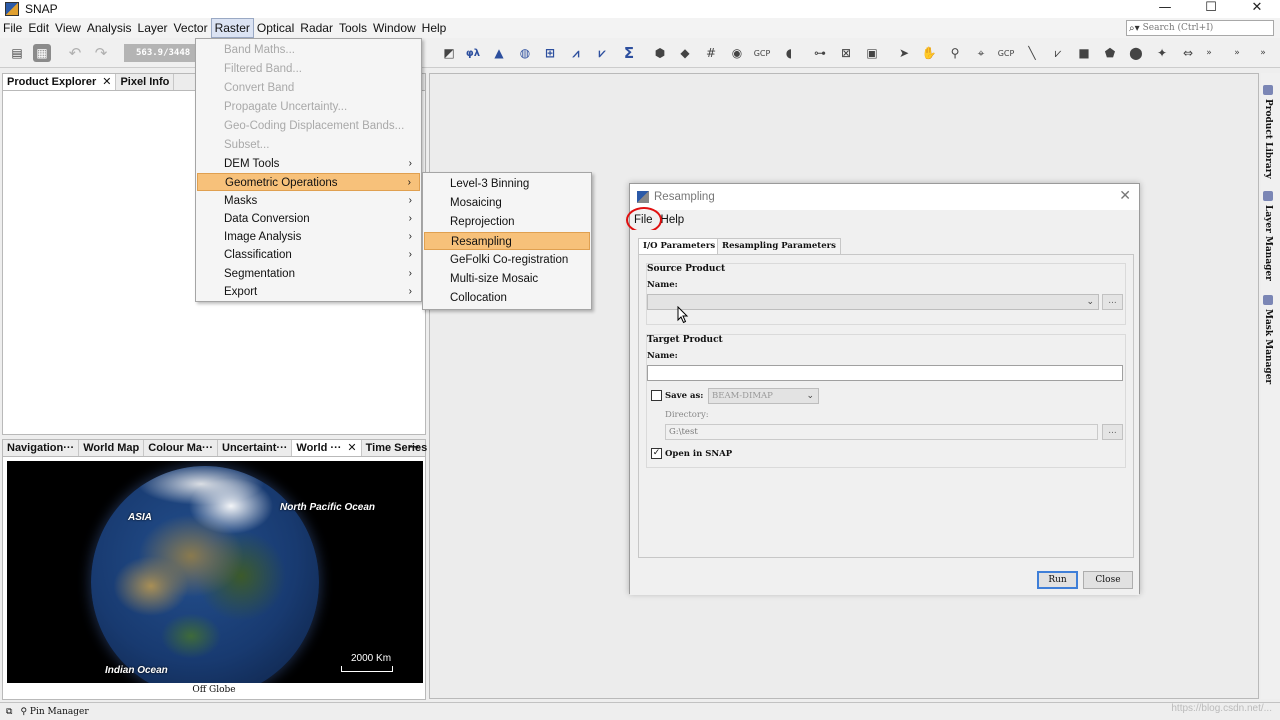 This screenshot has height=720, width=1280. Describe the element at coordinates (308, 219) in the screenshot. I see `menu-item-data-conversion: Data Conversion ›` at that location.